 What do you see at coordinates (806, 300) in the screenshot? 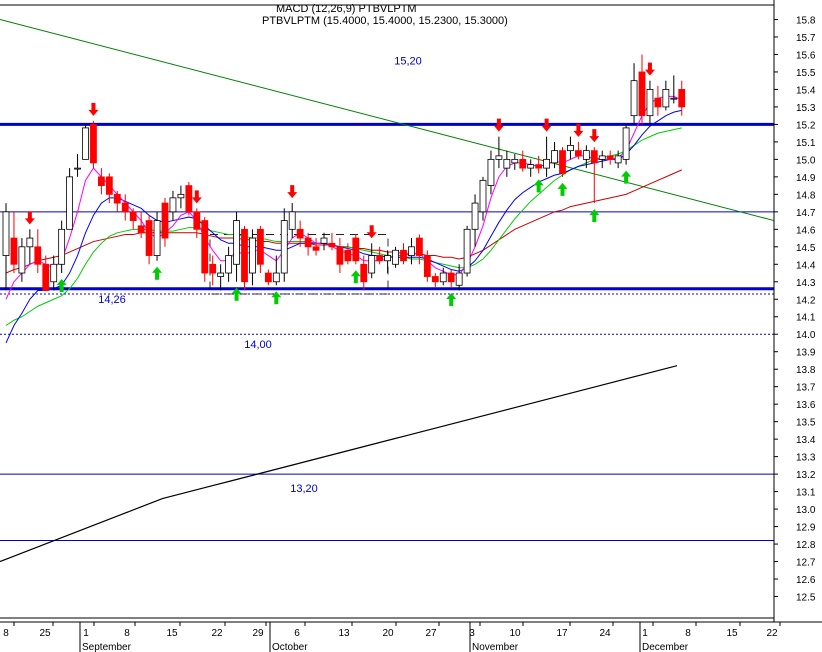
I see `y-tick-label: 14.2` at bounding box center [806, 300].